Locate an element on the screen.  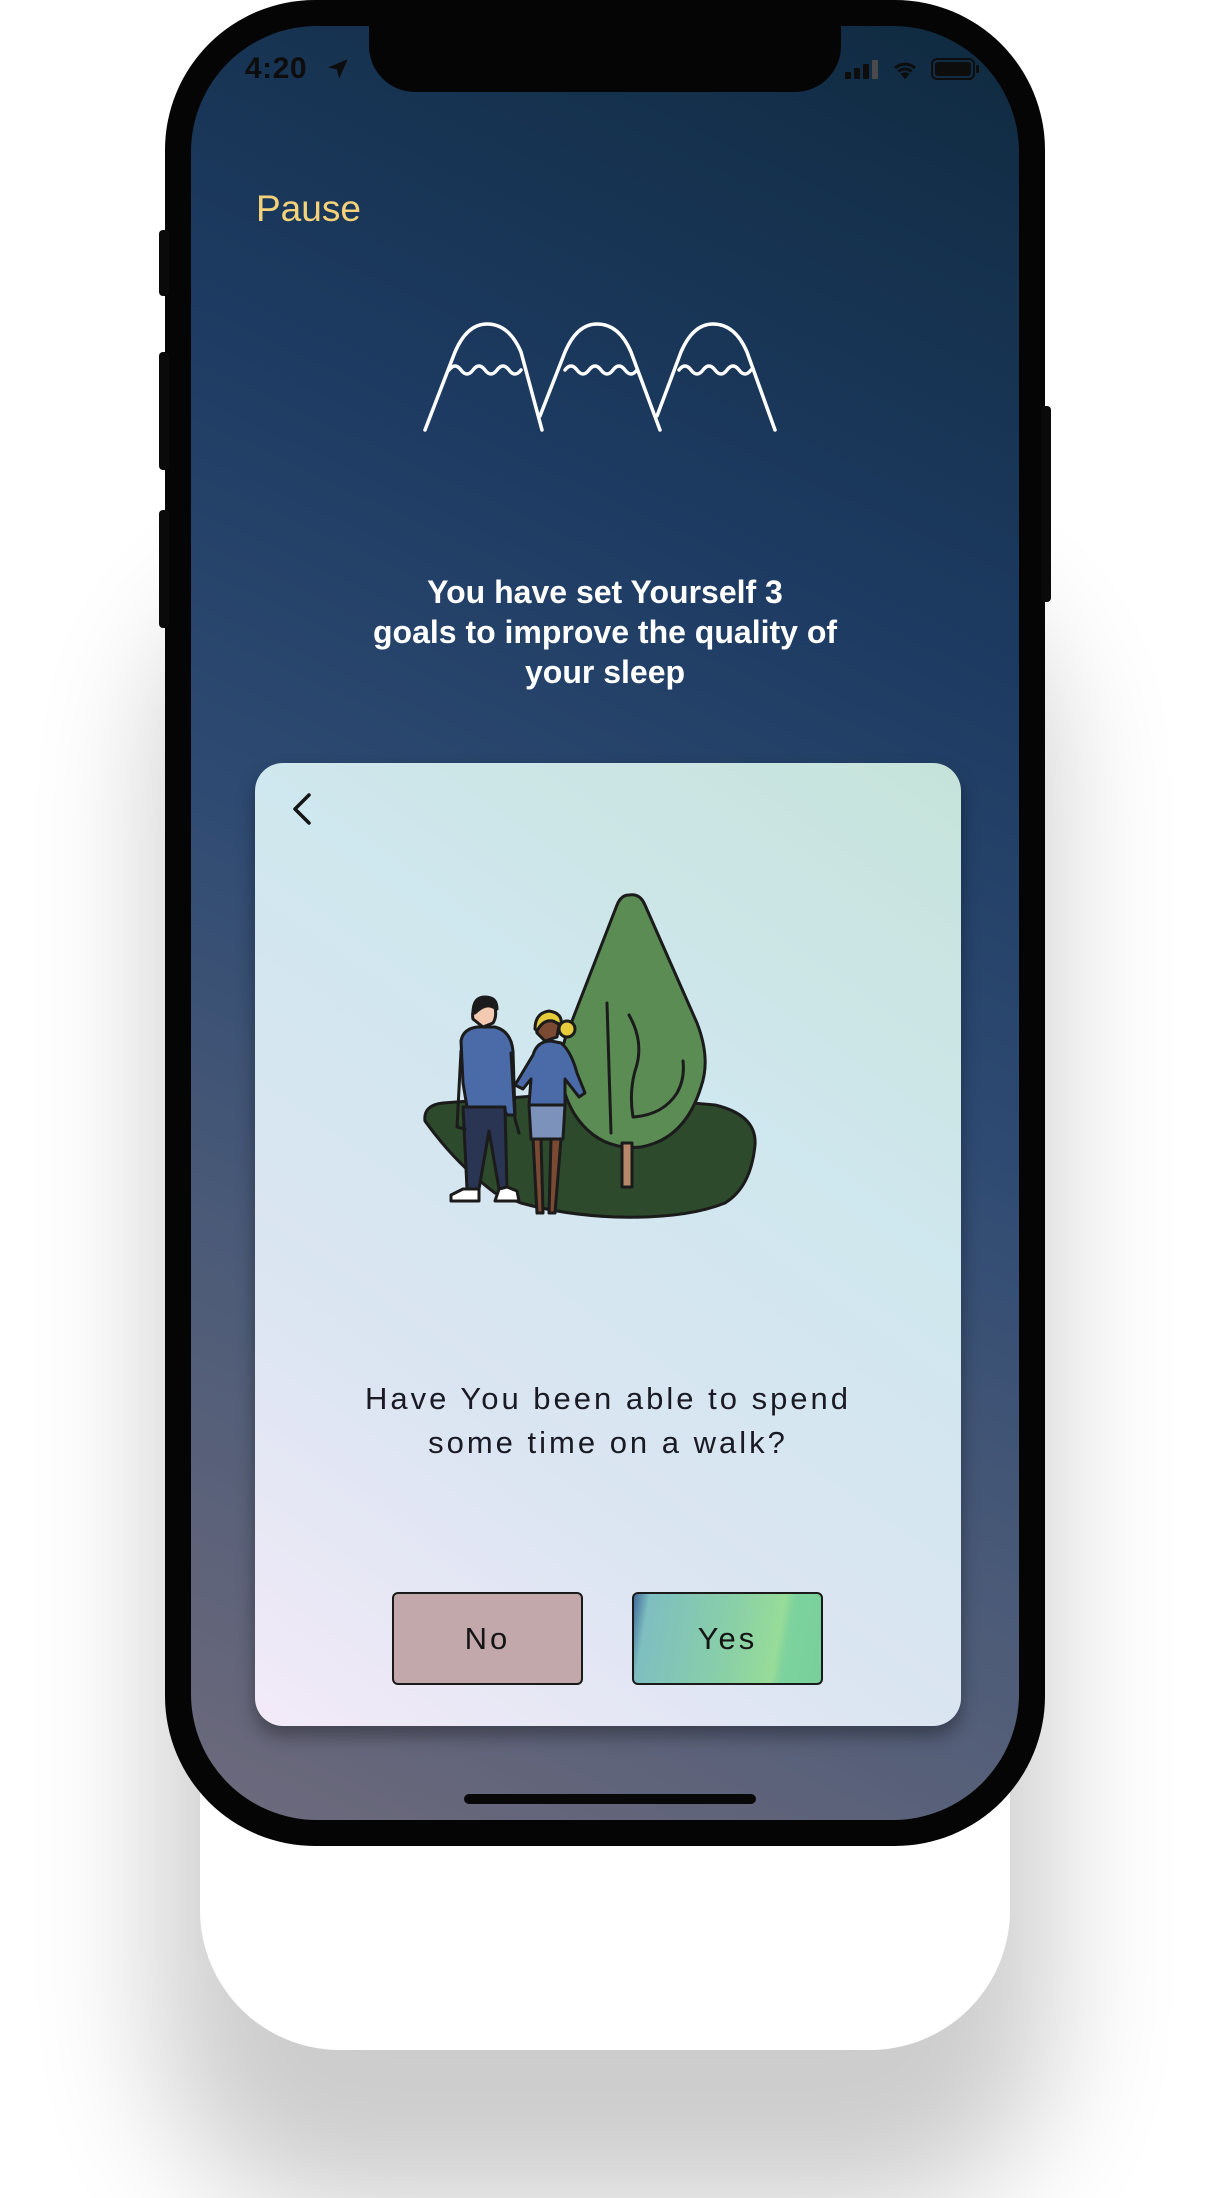
status-time: 4:20 is located at coordinates (276, 68).